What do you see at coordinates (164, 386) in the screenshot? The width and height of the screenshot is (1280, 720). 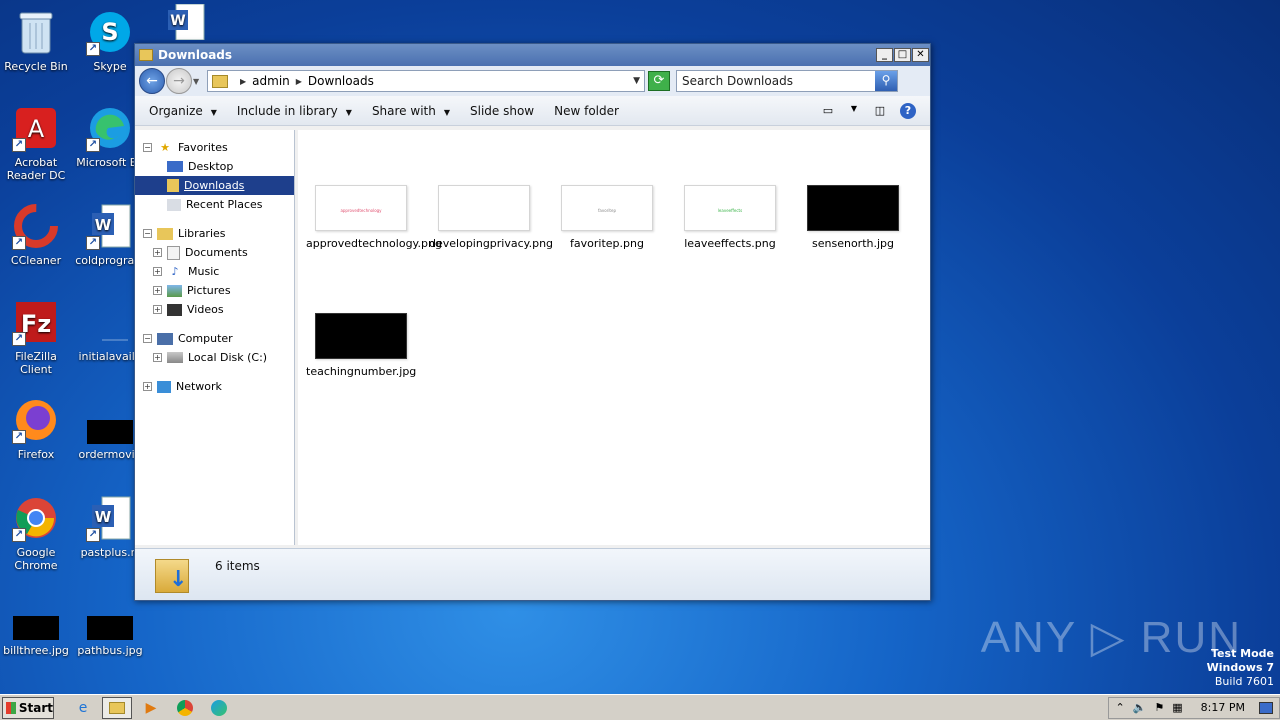 I see `network-icon` at bounding box center [164, 386].